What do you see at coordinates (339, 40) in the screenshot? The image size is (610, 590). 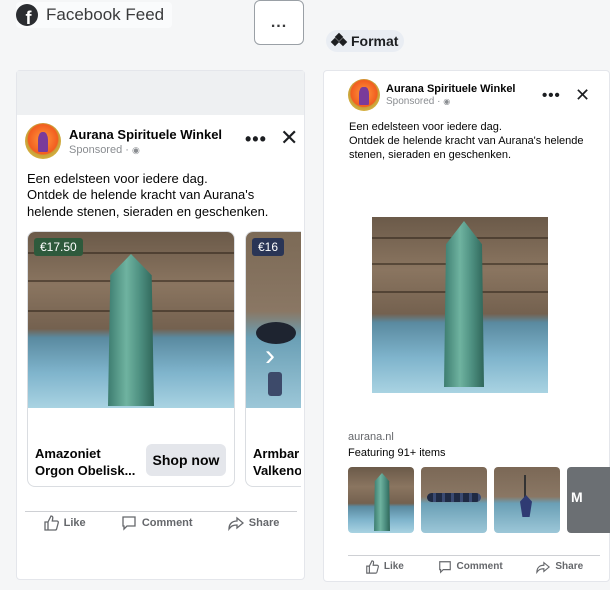 I see `format-diamonds-icon` at bounding box center [339, 40].